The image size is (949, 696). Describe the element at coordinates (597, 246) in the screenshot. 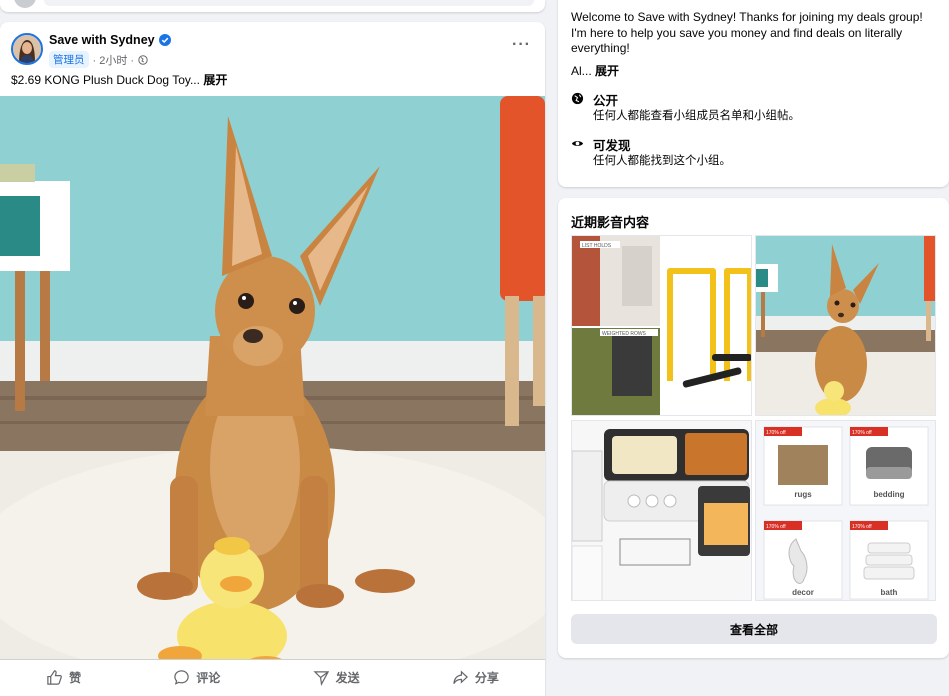

I see `thumb-label: LIST HOLDS` at that location.